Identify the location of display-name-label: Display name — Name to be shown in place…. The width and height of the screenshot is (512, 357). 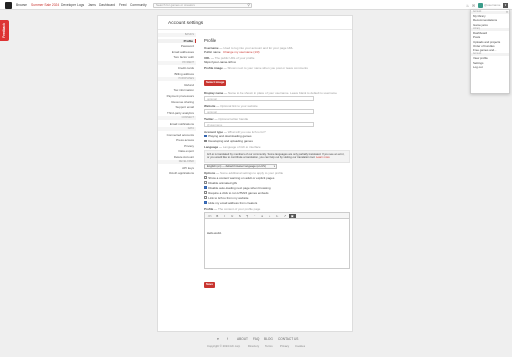
(270, 92).